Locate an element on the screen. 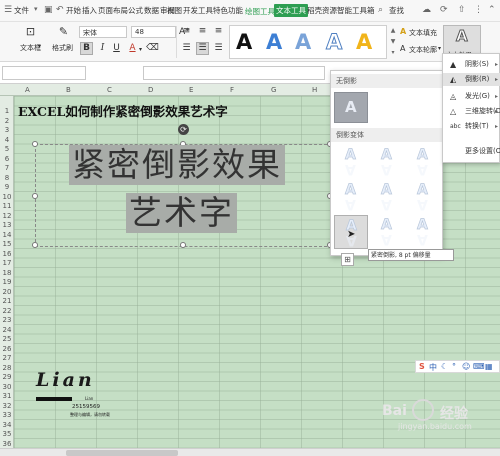 The height and width of the screenshot is (456, 500). row-header: 29 is located at coordinates (7, 377).